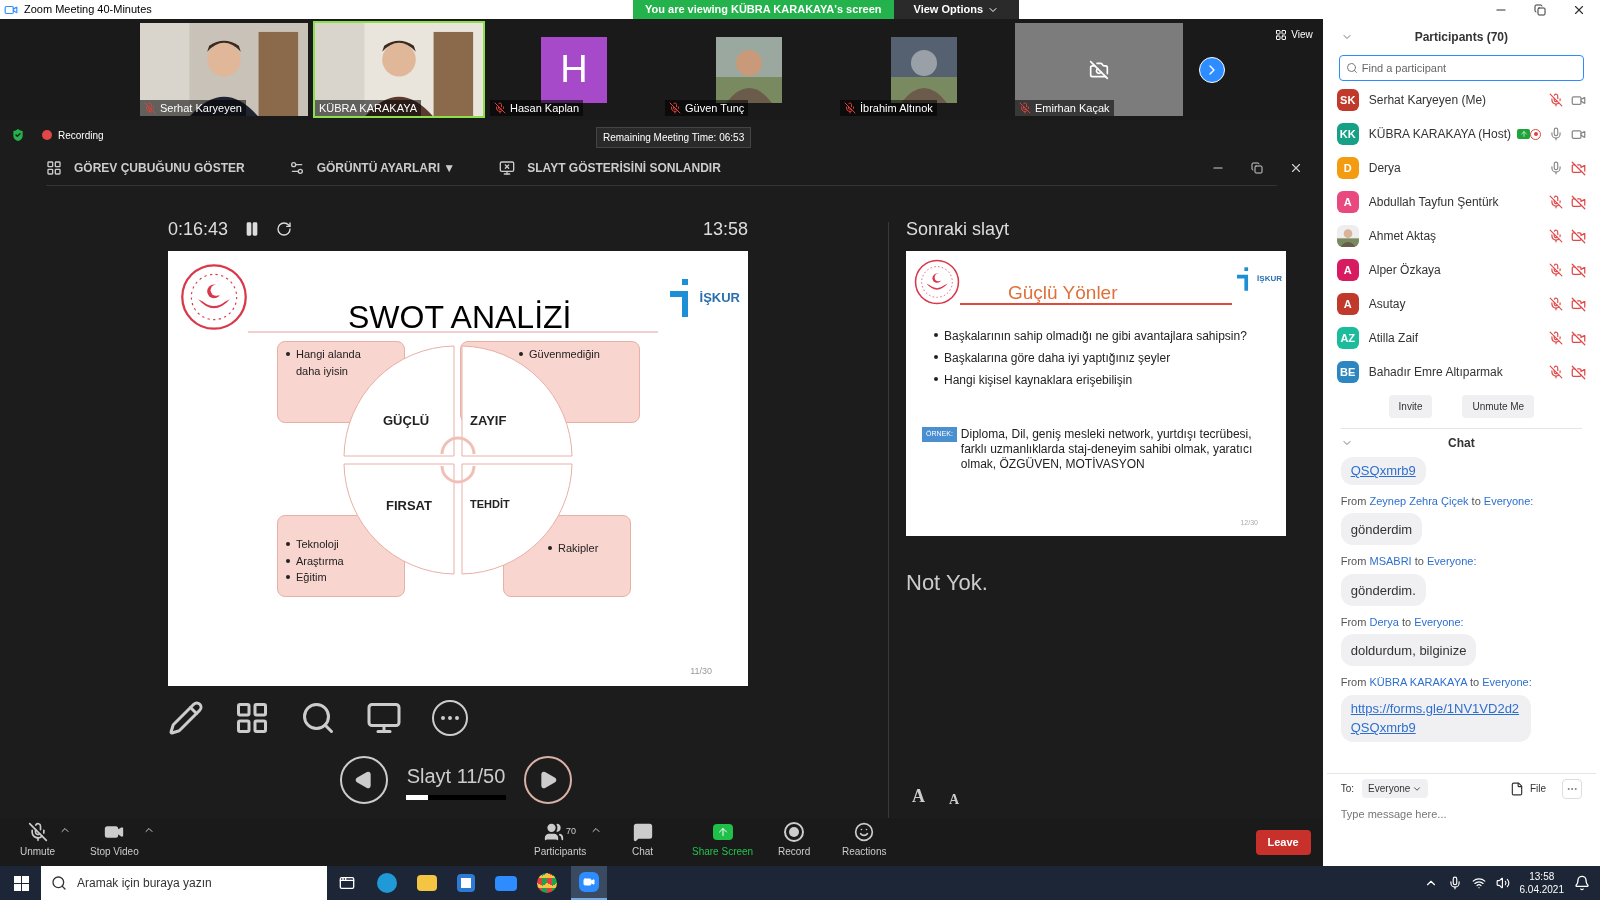  Describe the element at coordinates (184, 883) in the screenshot. I see `taskbar-search-field: Aramak için buraya yazın` at that location.